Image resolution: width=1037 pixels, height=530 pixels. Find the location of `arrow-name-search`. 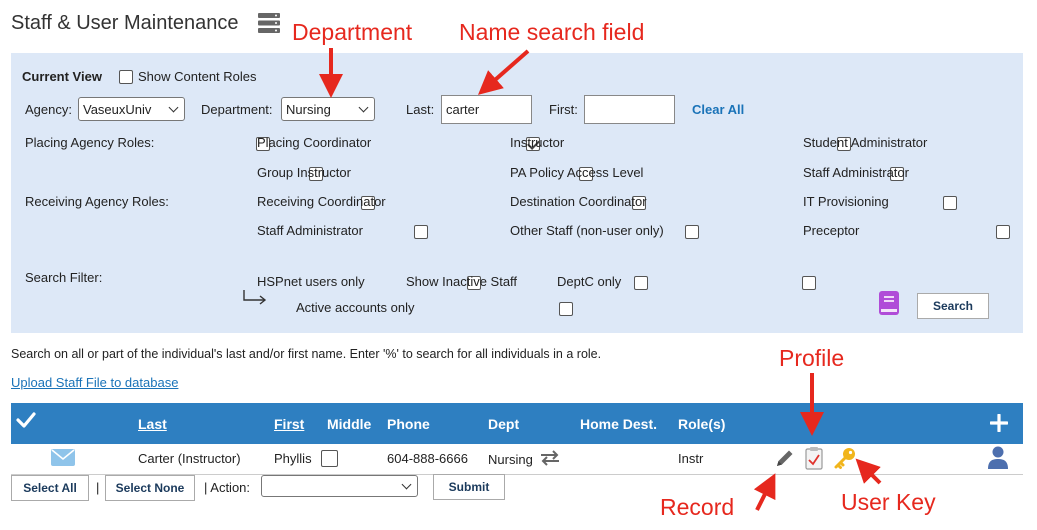

arrow-name-search is located at coordinates (503, 72).